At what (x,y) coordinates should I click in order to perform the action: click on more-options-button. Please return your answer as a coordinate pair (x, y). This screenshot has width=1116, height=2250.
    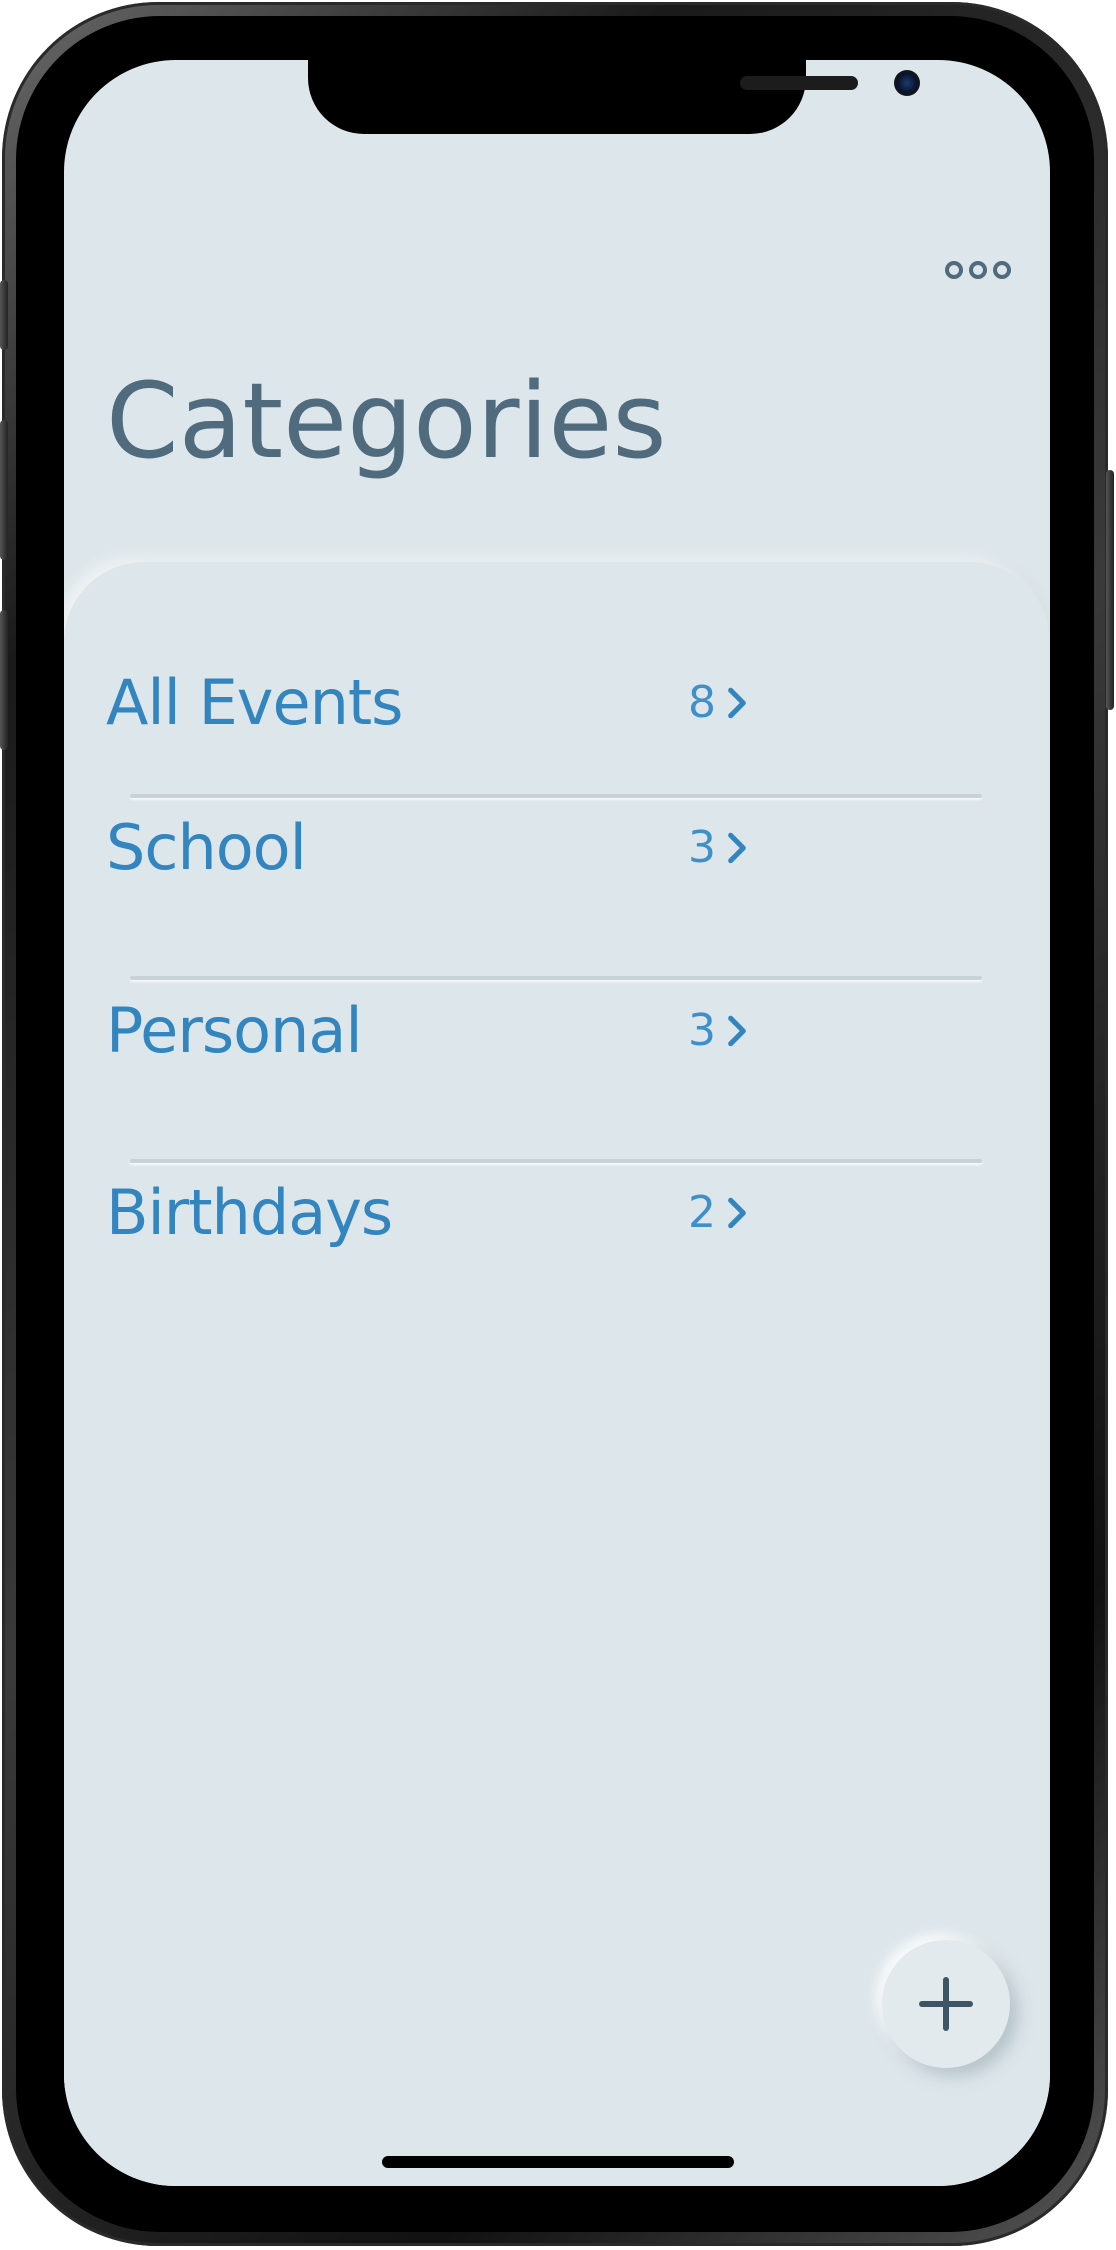
    Looking at the image, I should click on (978, 270).